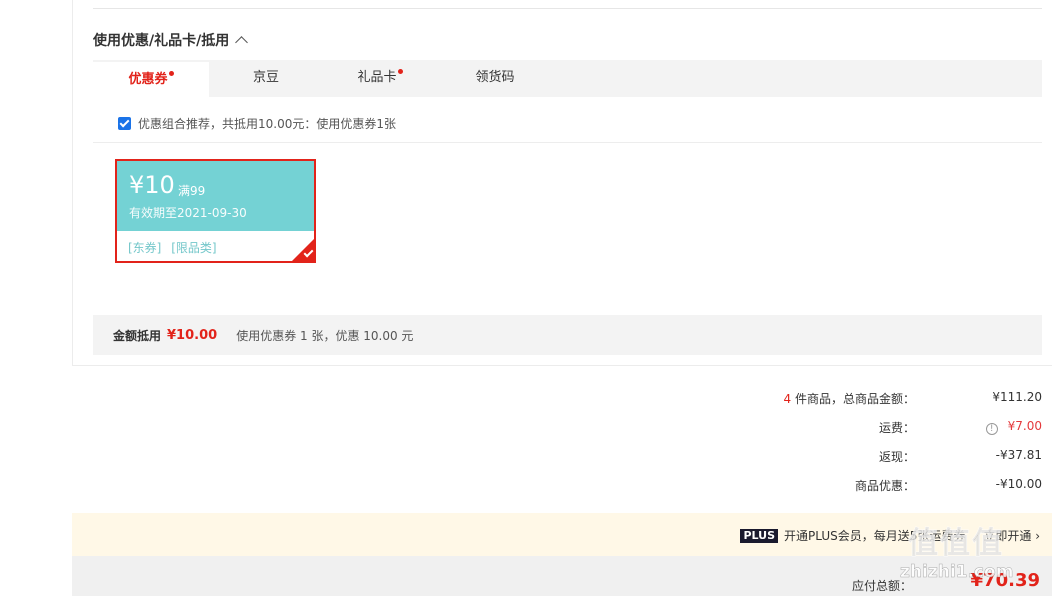 This screenshot has height=596, width=1052. What do you see at coordinates (759, 535) in the screenshot?
I see `plus-badge: PLUS` at bounding box center [759, 535].